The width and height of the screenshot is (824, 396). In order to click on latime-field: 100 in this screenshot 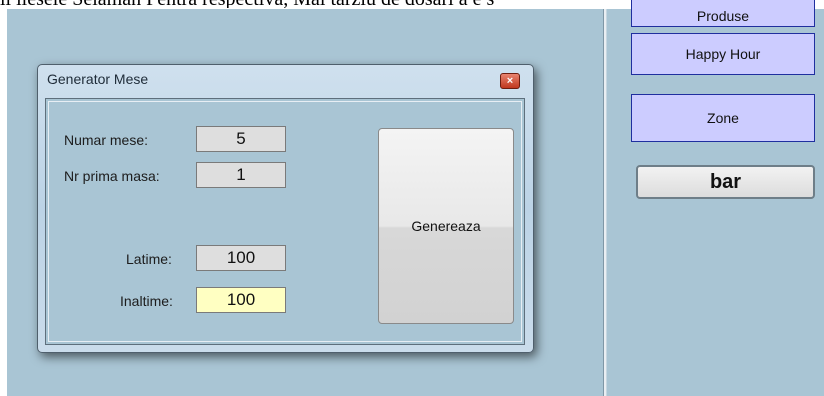, I will do `click(241, 258)`.